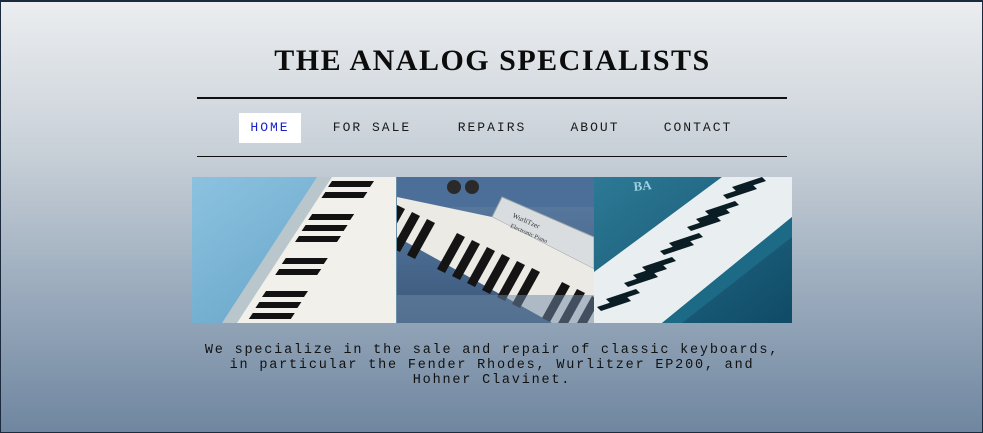  Describe the element at coordinates (693, 250) in the screenshot. I see `teal-grand-piano-photo: BA` at that location.